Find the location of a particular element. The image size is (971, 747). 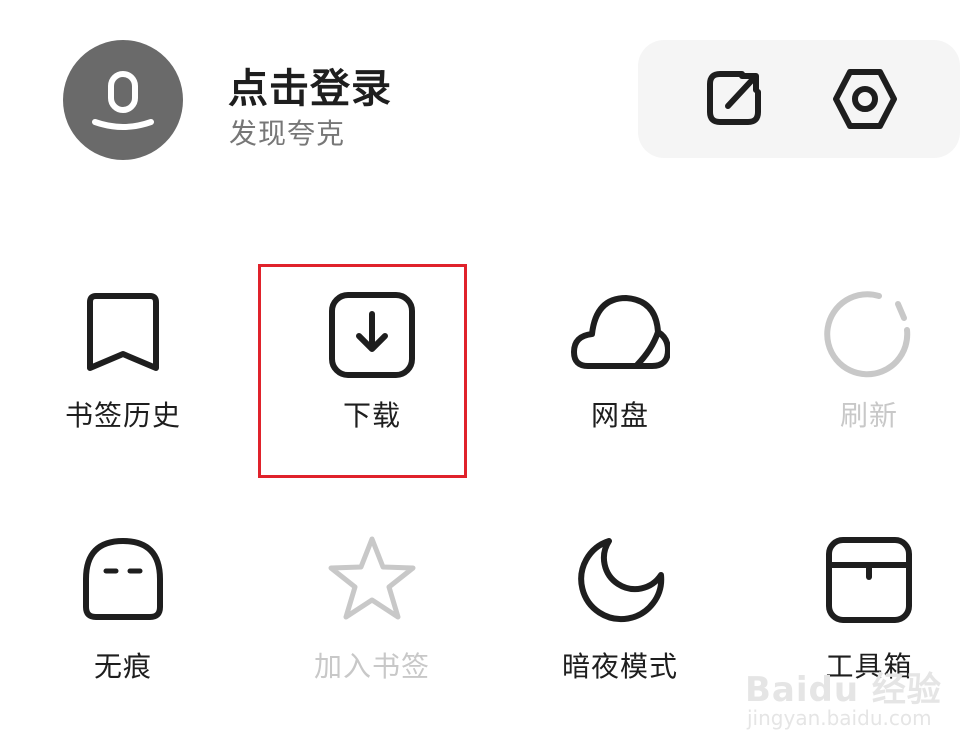

menu-item-cloud-drive: 网盘 is located at coordinates (620, 380).